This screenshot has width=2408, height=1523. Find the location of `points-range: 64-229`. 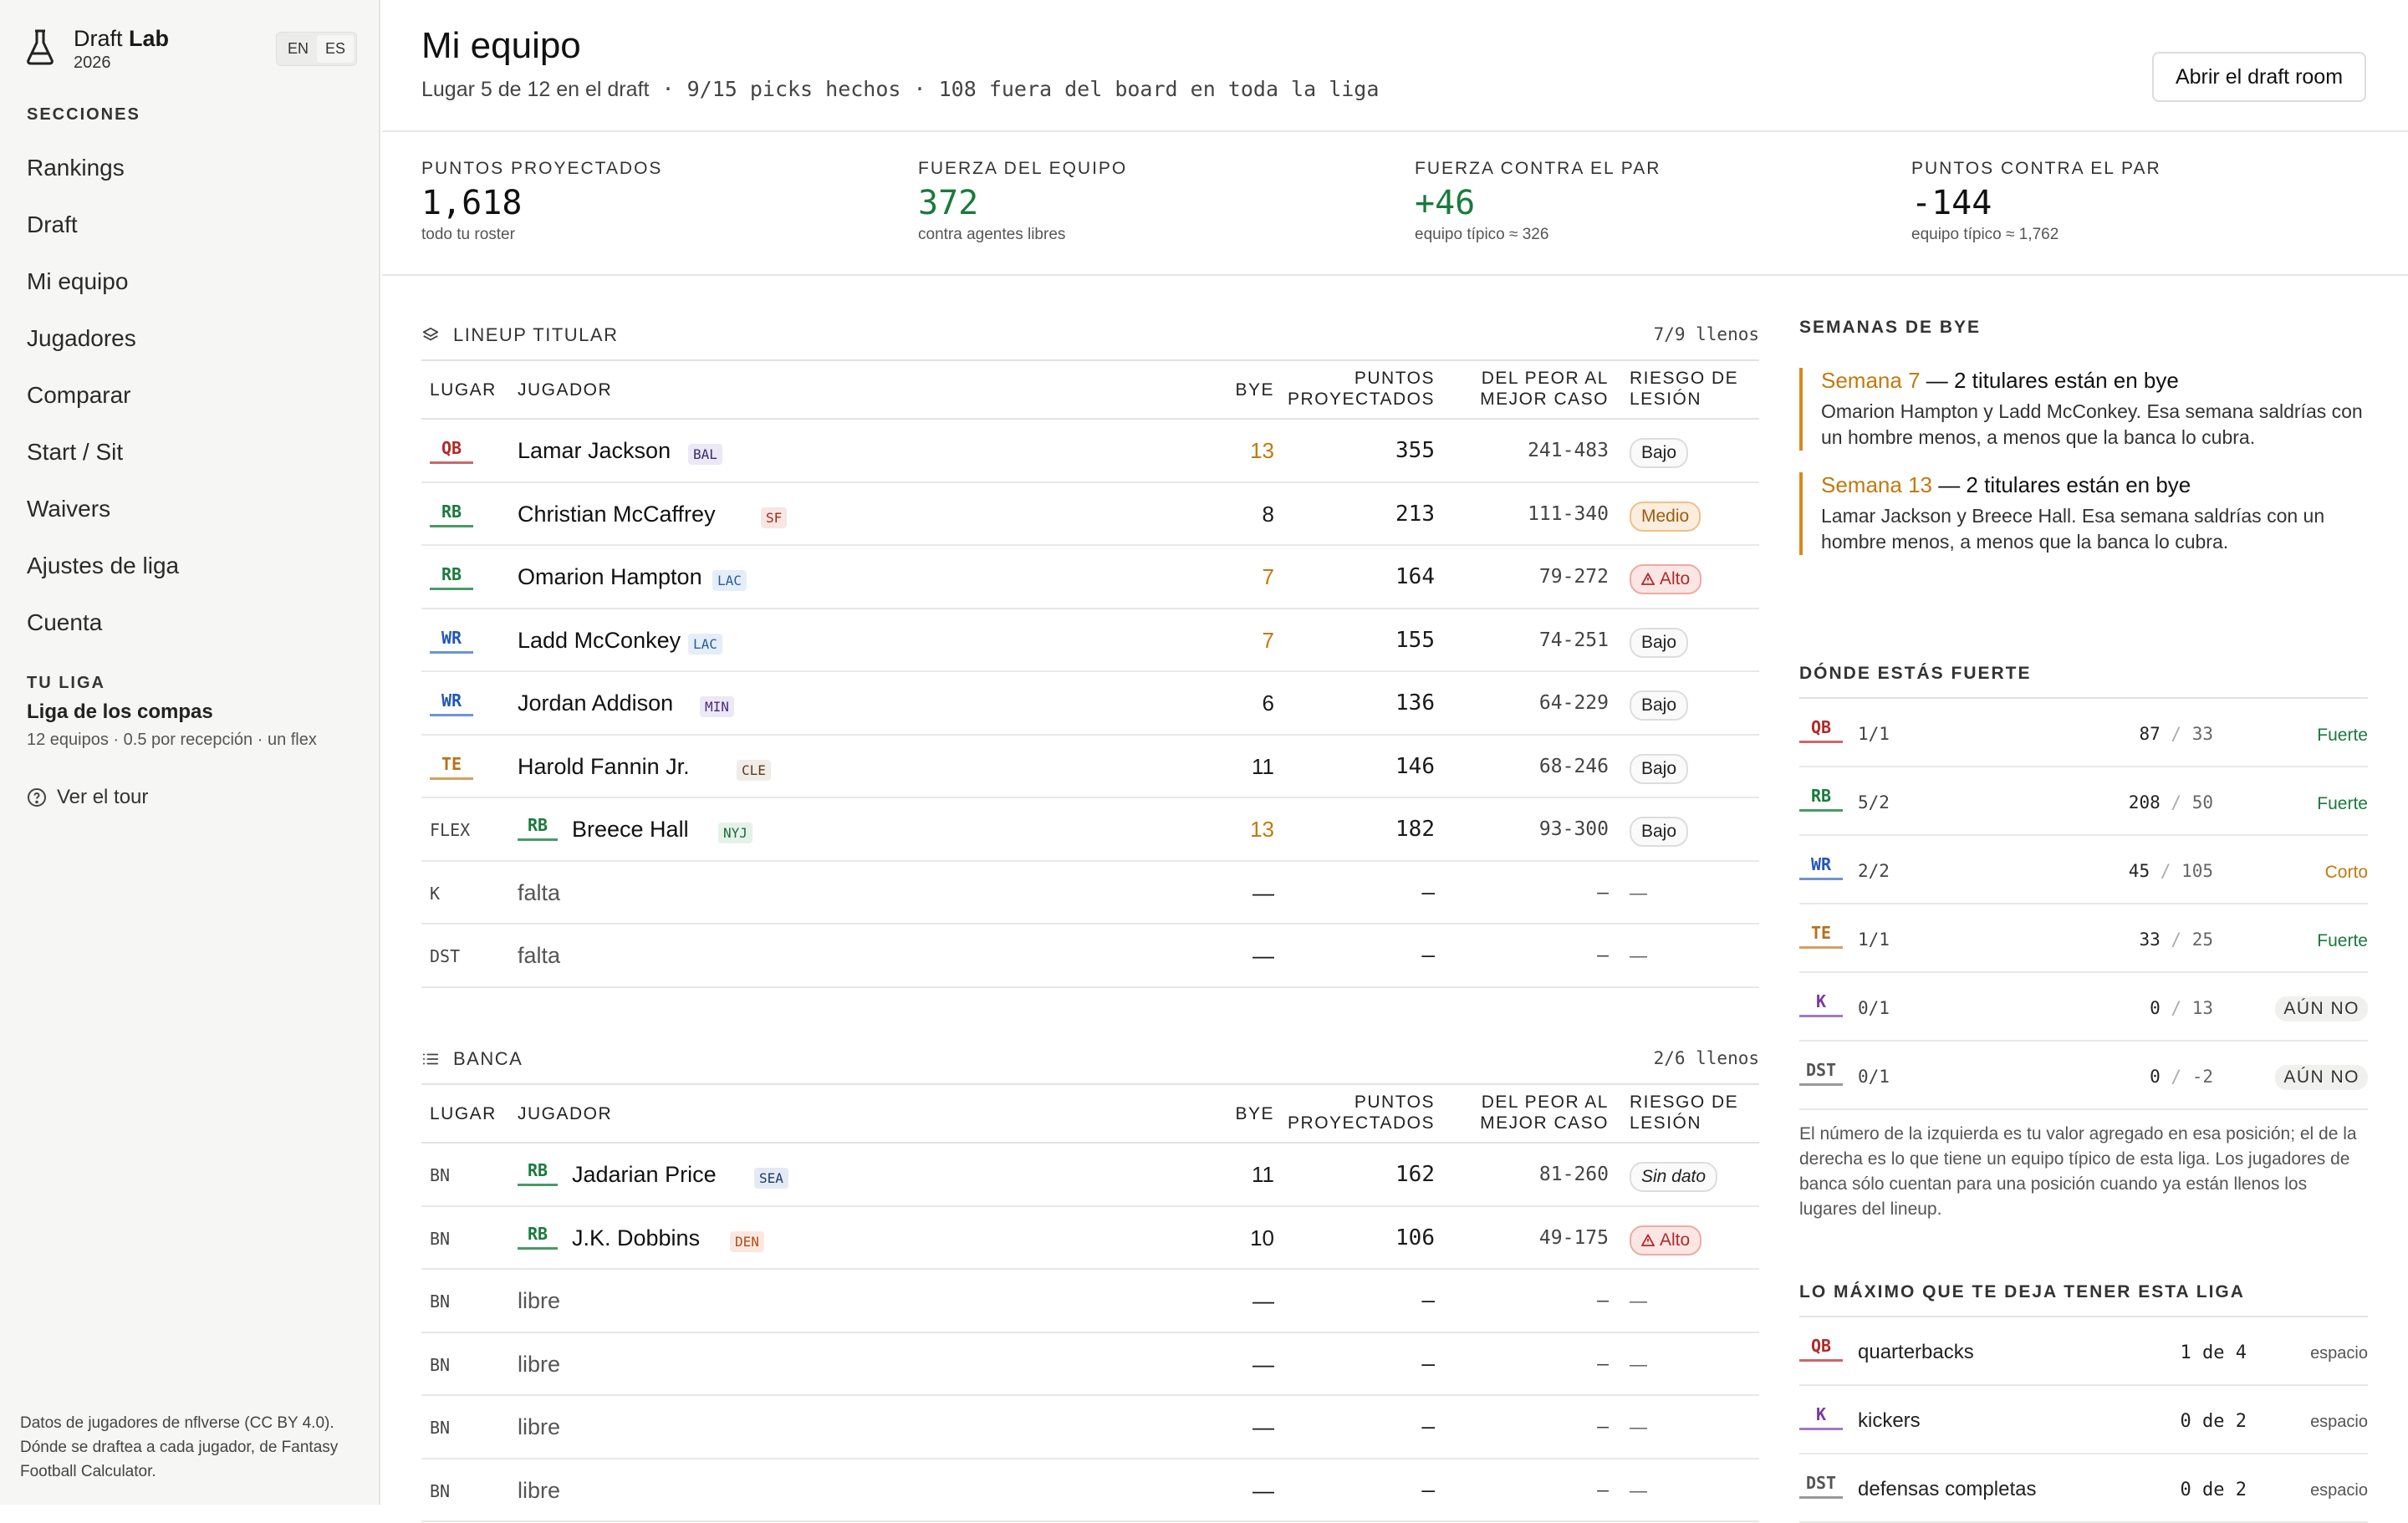

points-range: 64-229 is located at coordinates (1573, 703).